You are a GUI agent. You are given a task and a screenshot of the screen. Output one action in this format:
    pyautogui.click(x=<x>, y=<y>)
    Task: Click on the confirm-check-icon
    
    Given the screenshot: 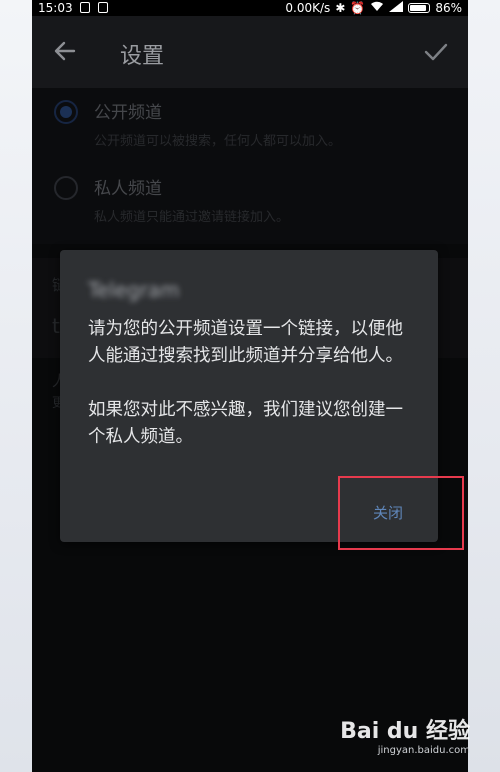 What is the action you would take?
    pyautogui.click(x=436, y=52)
    